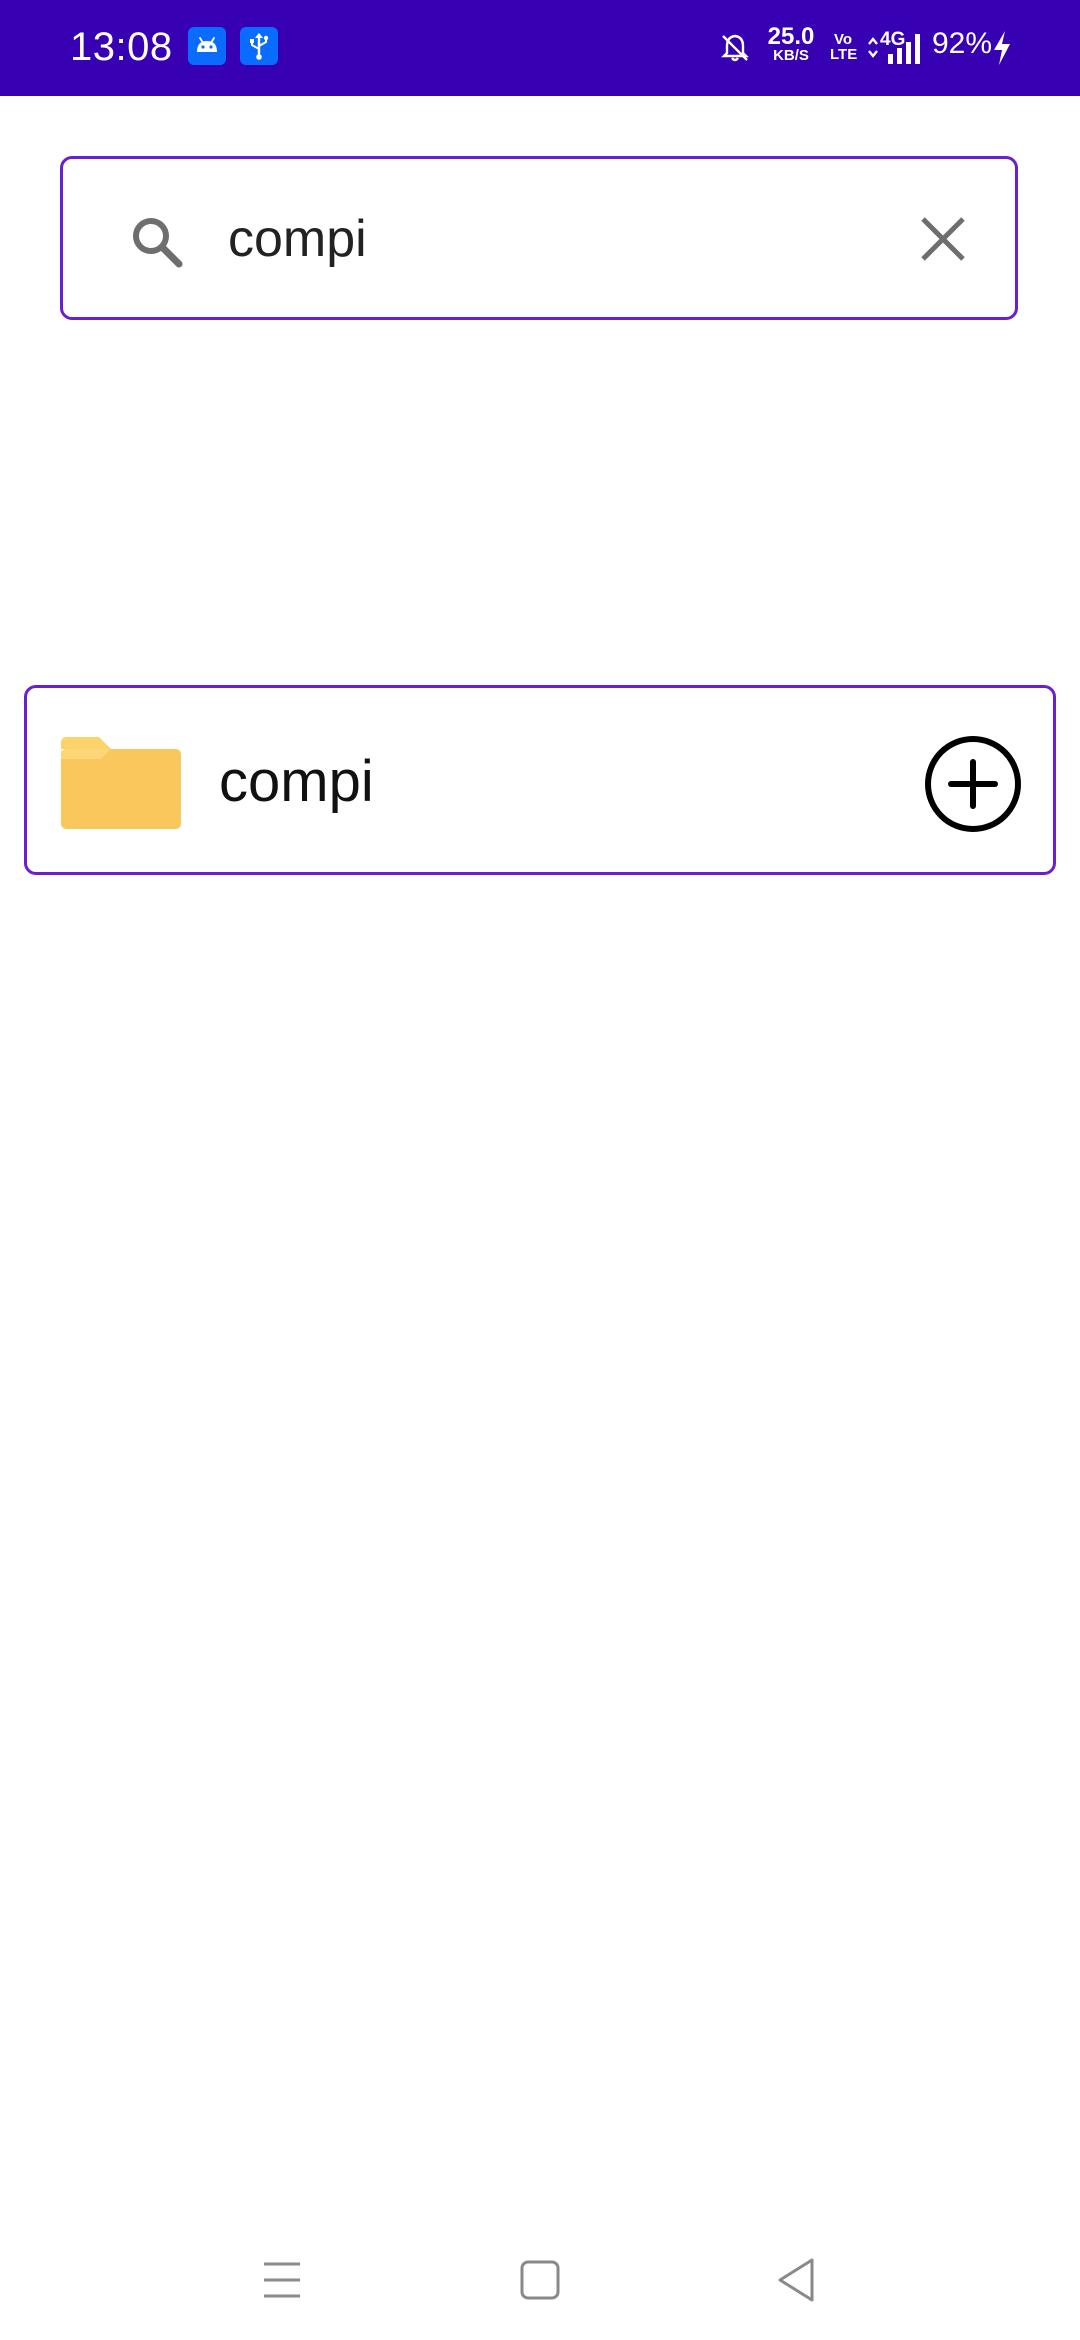  What do you see at coordinates (735, 48) in the screenshot?
I see `bell-off-icon` at bounding box center [735, 48].